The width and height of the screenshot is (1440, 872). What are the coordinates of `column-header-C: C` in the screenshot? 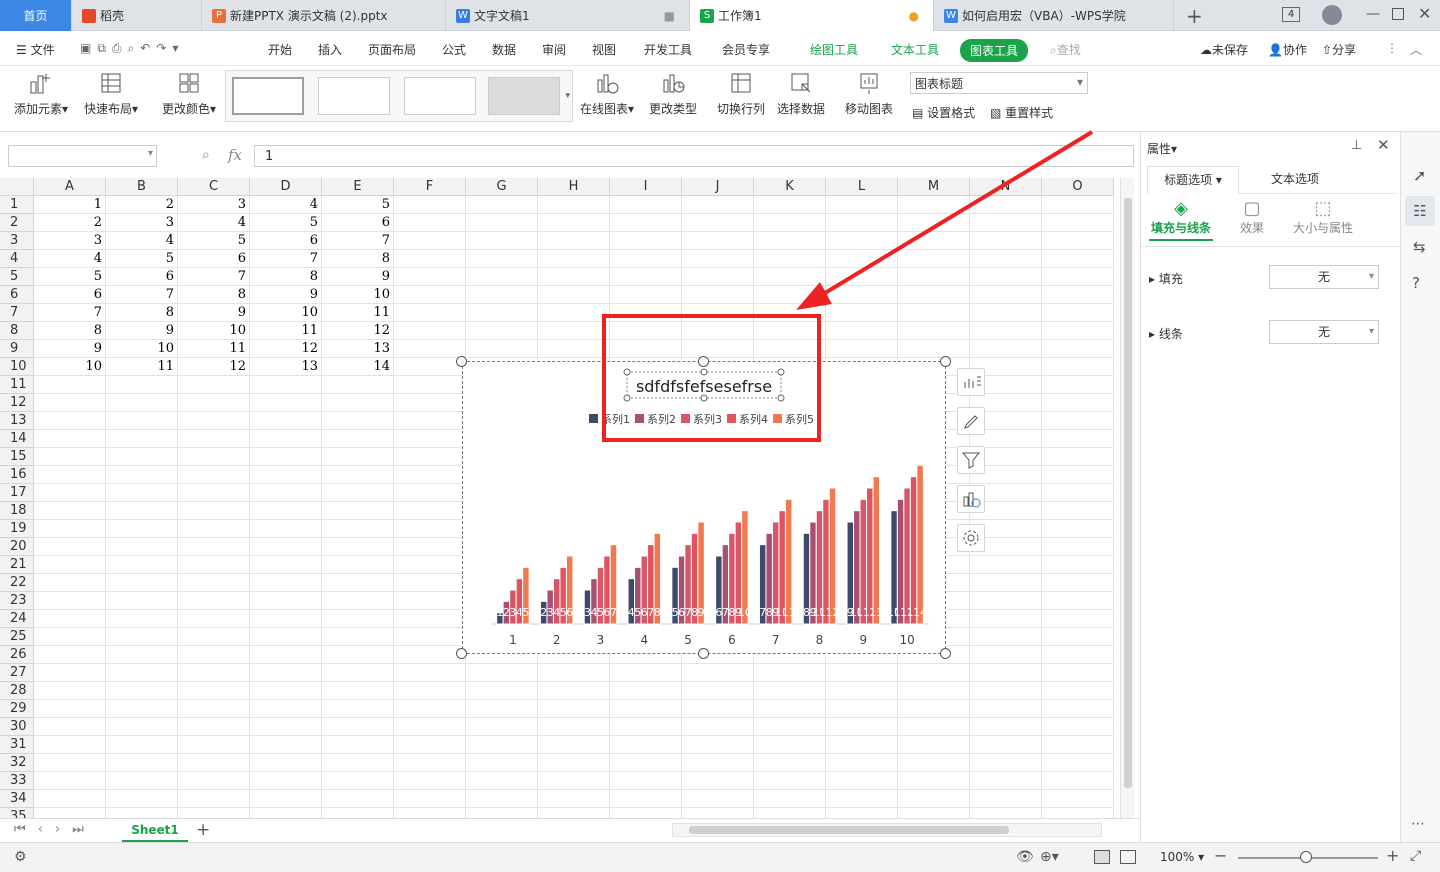 It's located at (214, 187).